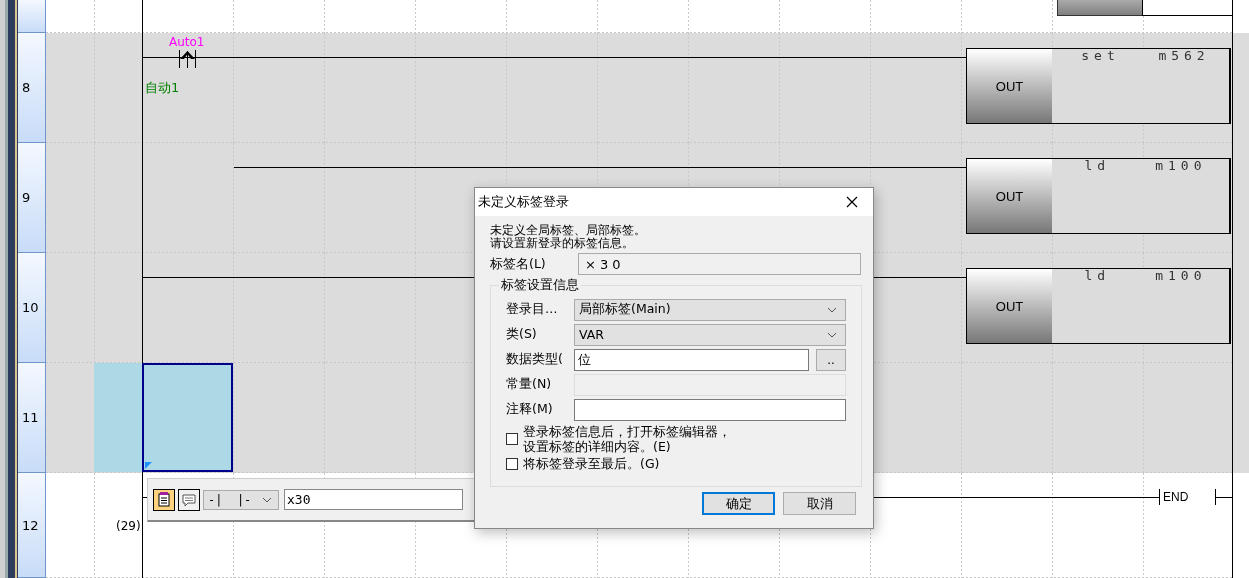 This screenshot has height=578, width=1249. Describe the element at coordinates (627, 431) in the screenshot. I see `checkbox-label: 登录标签信息后，打开标签编辑器，` at that location.